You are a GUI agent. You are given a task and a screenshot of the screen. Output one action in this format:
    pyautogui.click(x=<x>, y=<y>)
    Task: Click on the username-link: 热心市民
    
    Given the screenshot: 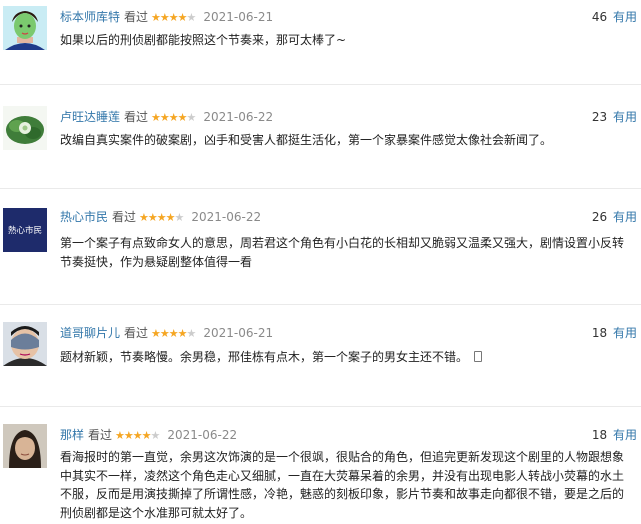 What is the action you would take?
    pyautogui.click(x=84, y=217)
    